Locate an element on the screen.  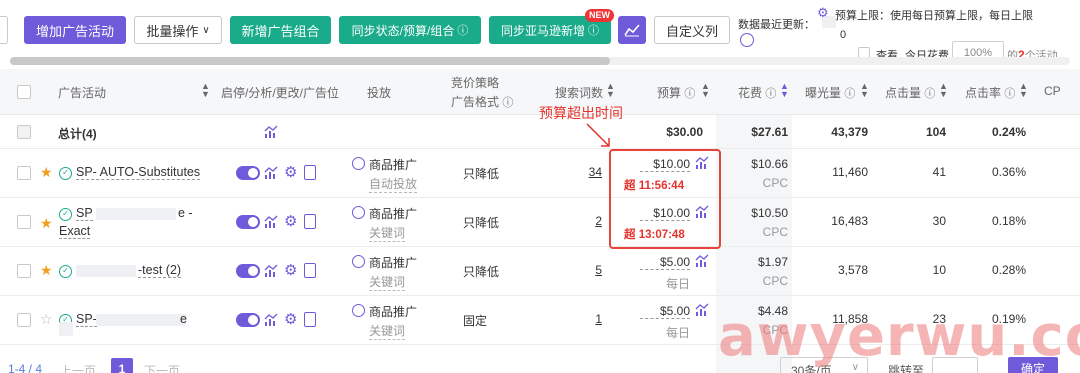
header-cpc: CP is located at coordinates (1052, 91).